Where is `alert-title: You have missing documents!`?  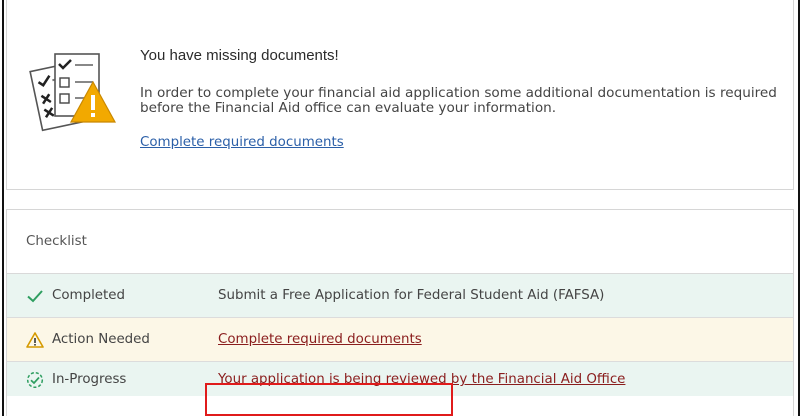
alert-title: You have missing documents! is located at coordinates (239, 55).